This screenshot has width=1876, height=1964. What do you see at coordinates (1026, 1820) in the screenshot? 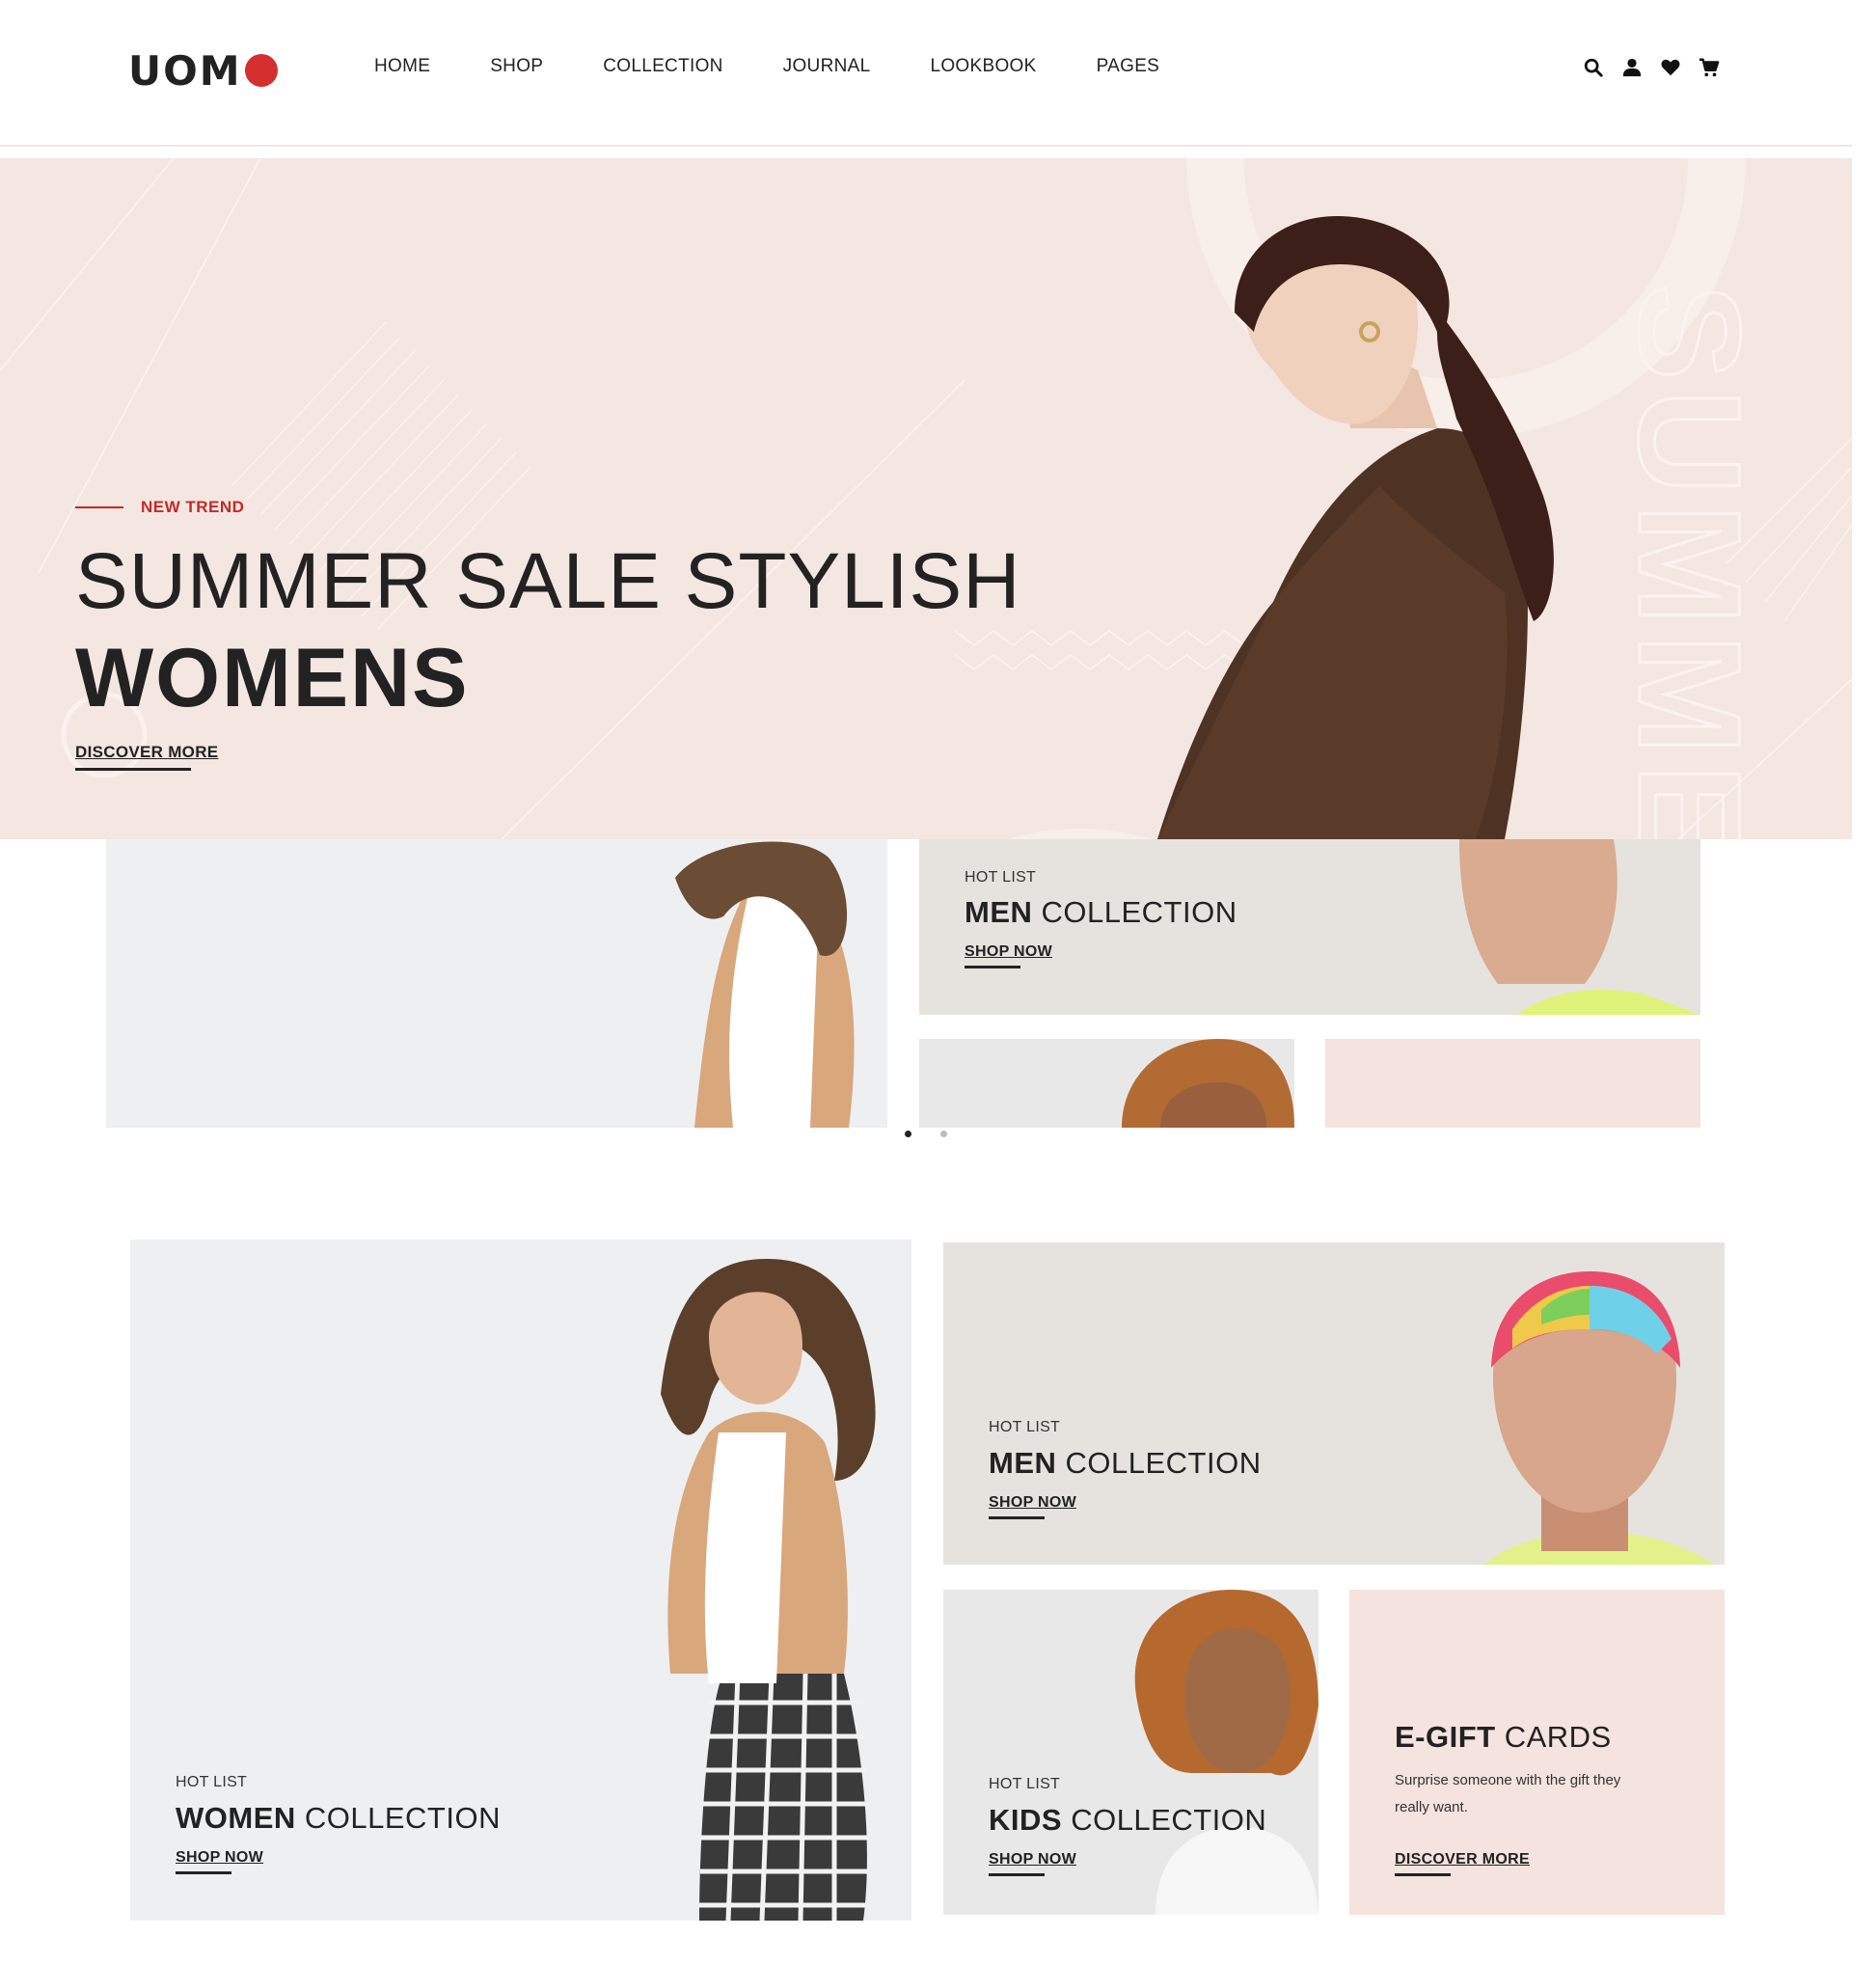
I see `kids-collection-title-bold: KIDS` at bounding box center [1026, 1820].